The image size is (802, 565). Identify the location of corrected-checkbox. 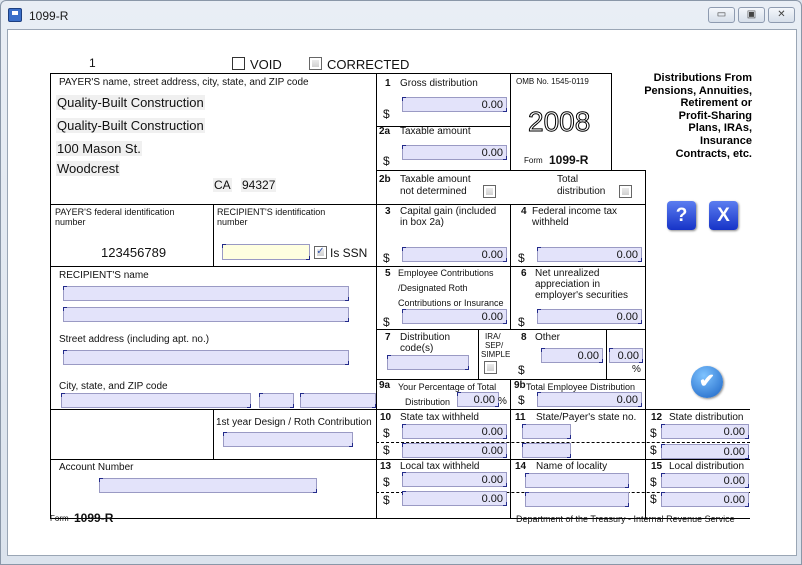
(315, 63).